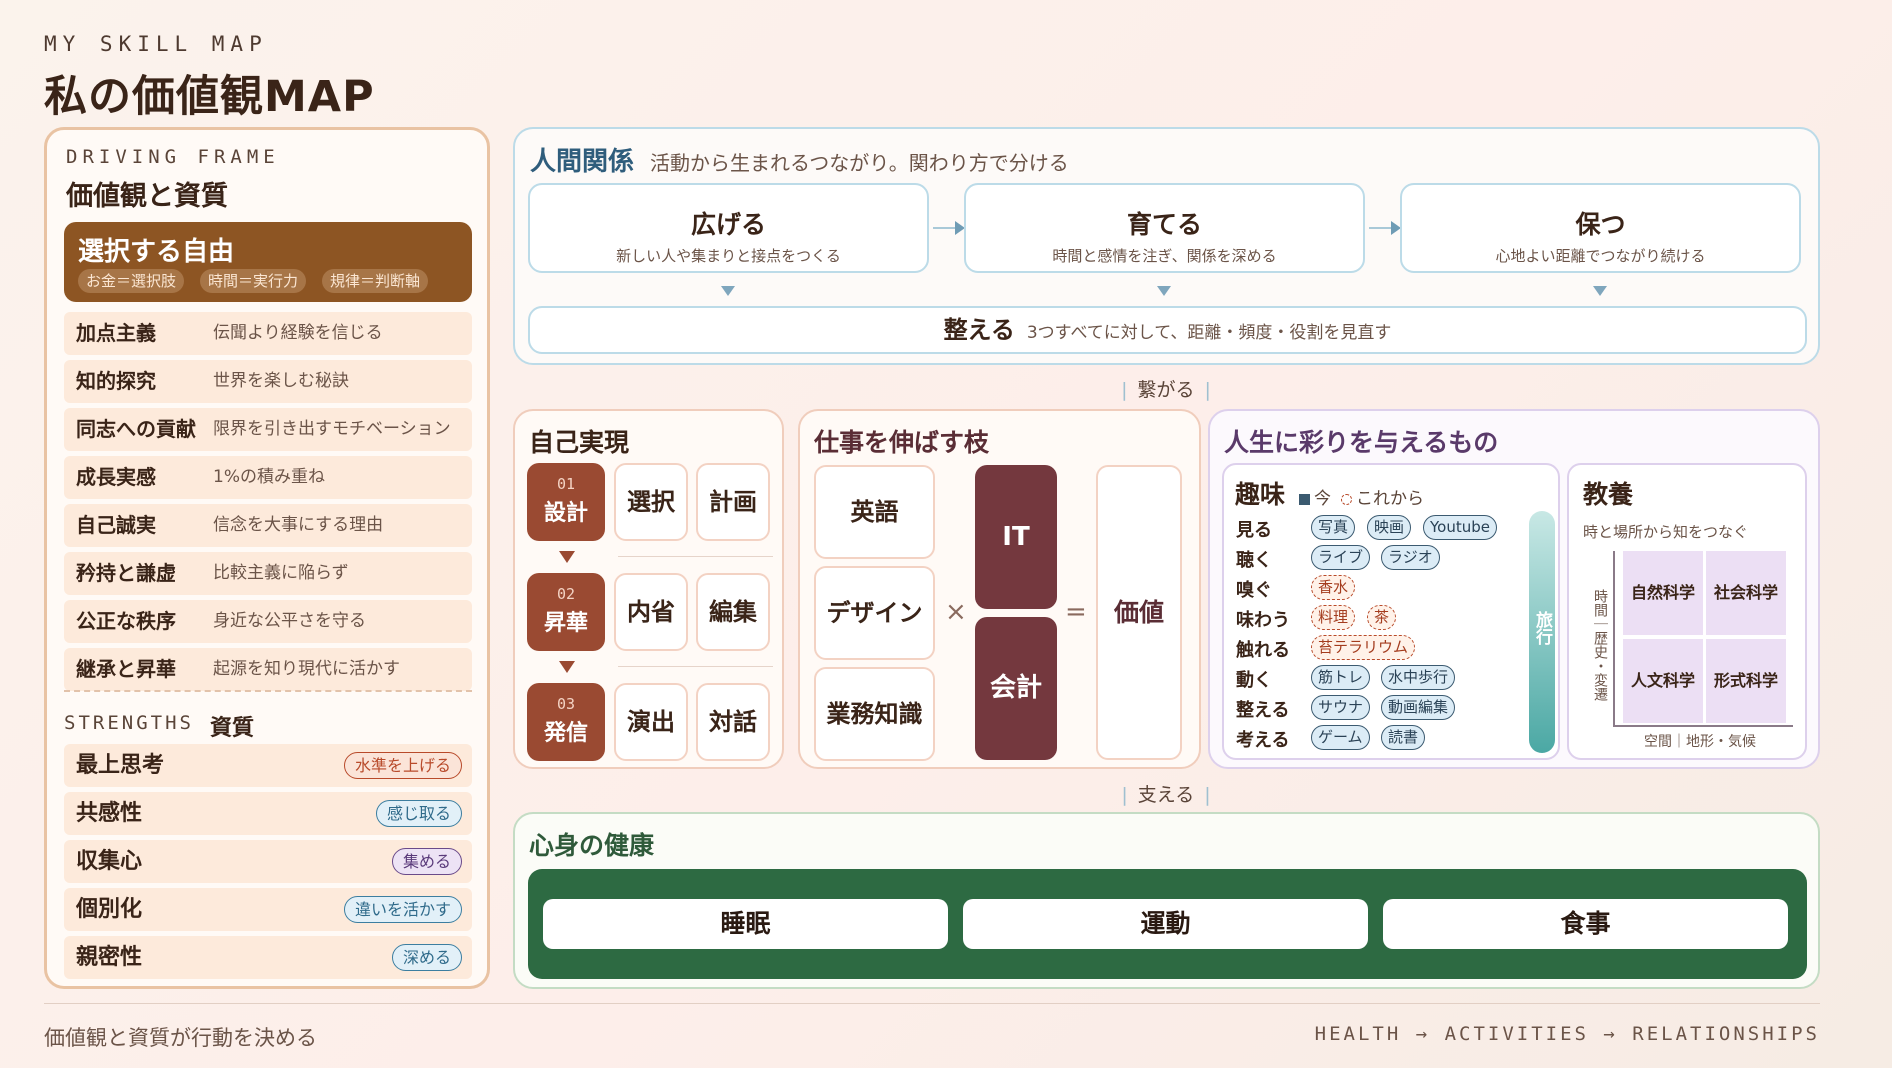 The image size is (1892, 1068). I want to click on value-desc: 信念を大事にする理由, so click(298, 525).